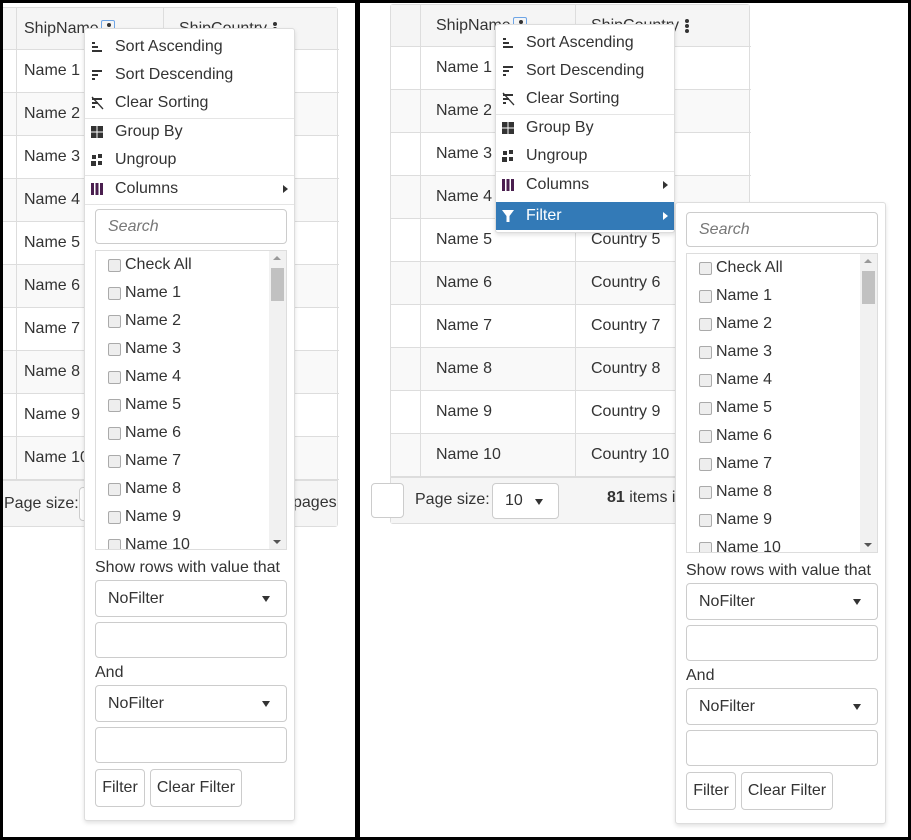 This screenshot has height=840, width=911. What do you see at coordinates (525, 501) in the screenshot?
I see `page-size-select: 10` at bounding box center [525, 501].